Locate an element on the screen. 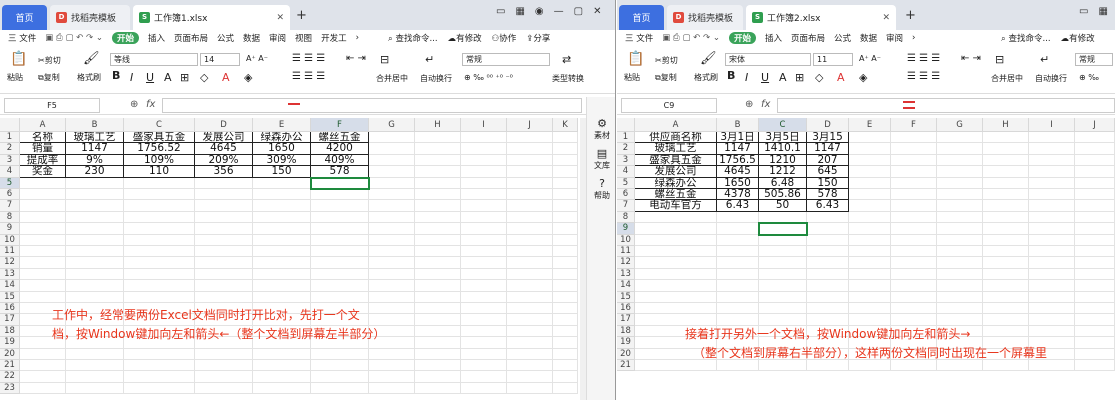 The height and width of the screenshot is (400, 1115). column-header-J: J is located at coordinates (530, 125).